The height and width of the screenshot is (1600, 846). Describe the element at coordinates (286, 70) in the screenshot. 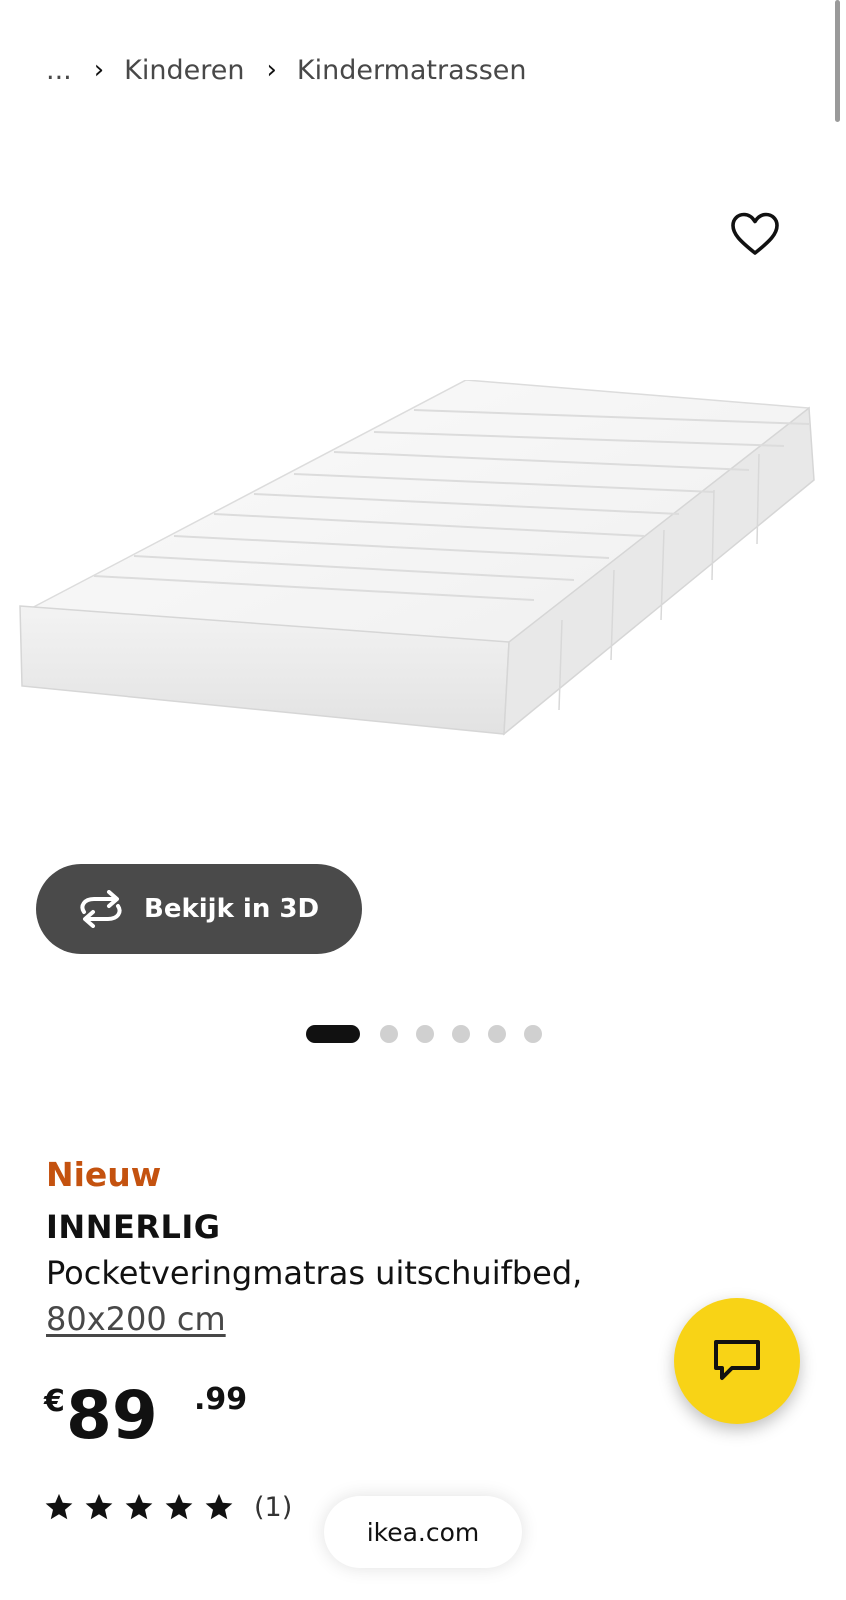

I see `breadcrumb: ... › Kinderen › Kindermatrassen` at that location.